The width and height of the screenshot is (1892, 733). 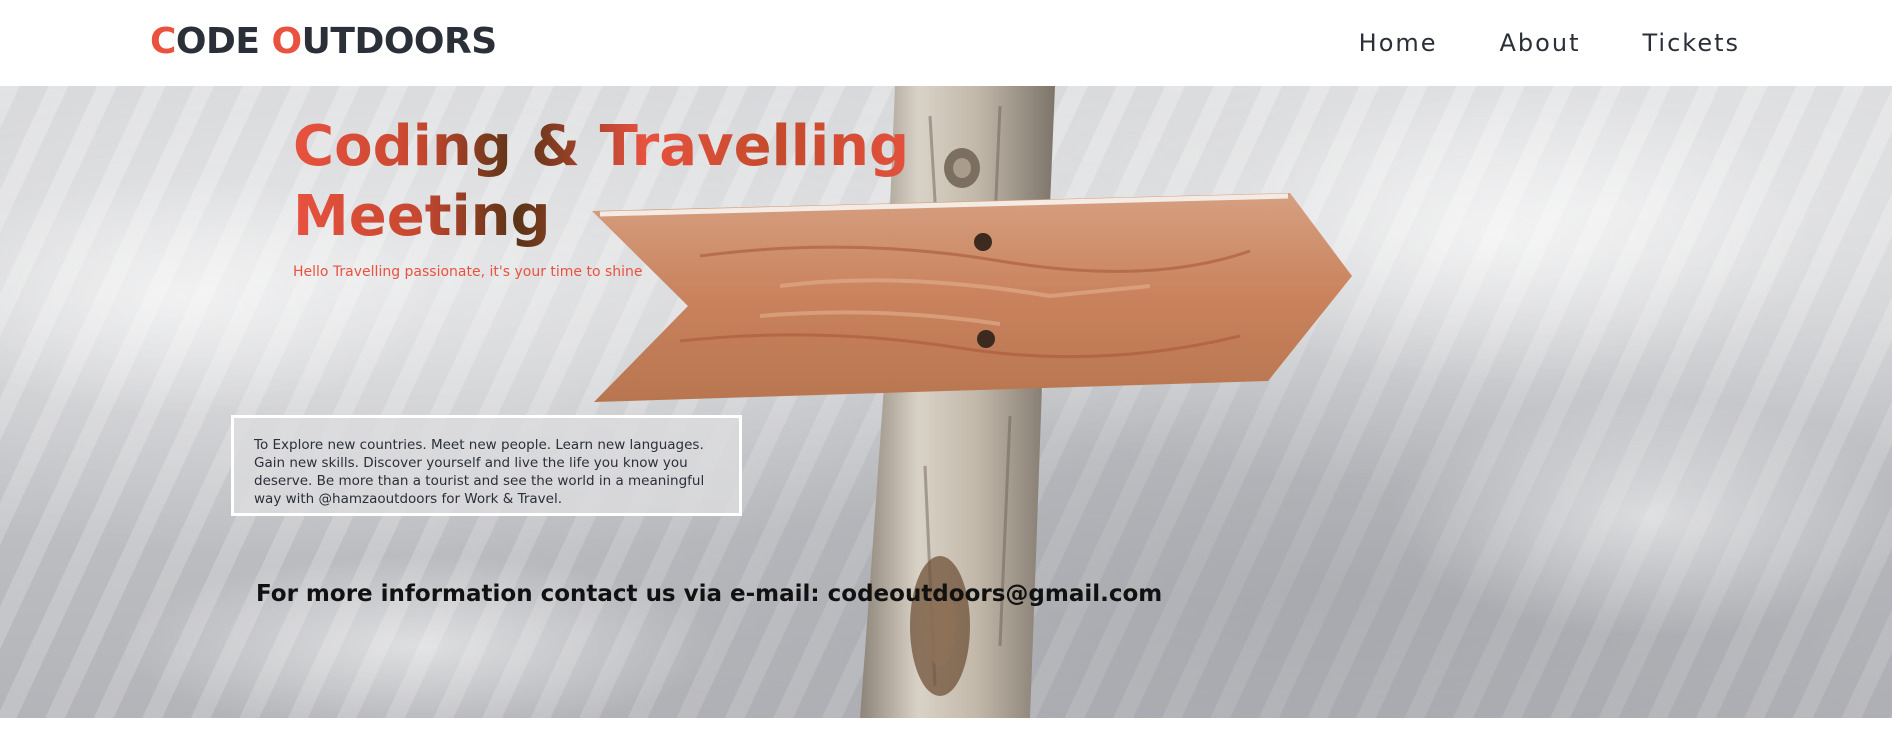 I want to click on hero-title: Coding & Travelling Meeting, so click(x=613, y=182).